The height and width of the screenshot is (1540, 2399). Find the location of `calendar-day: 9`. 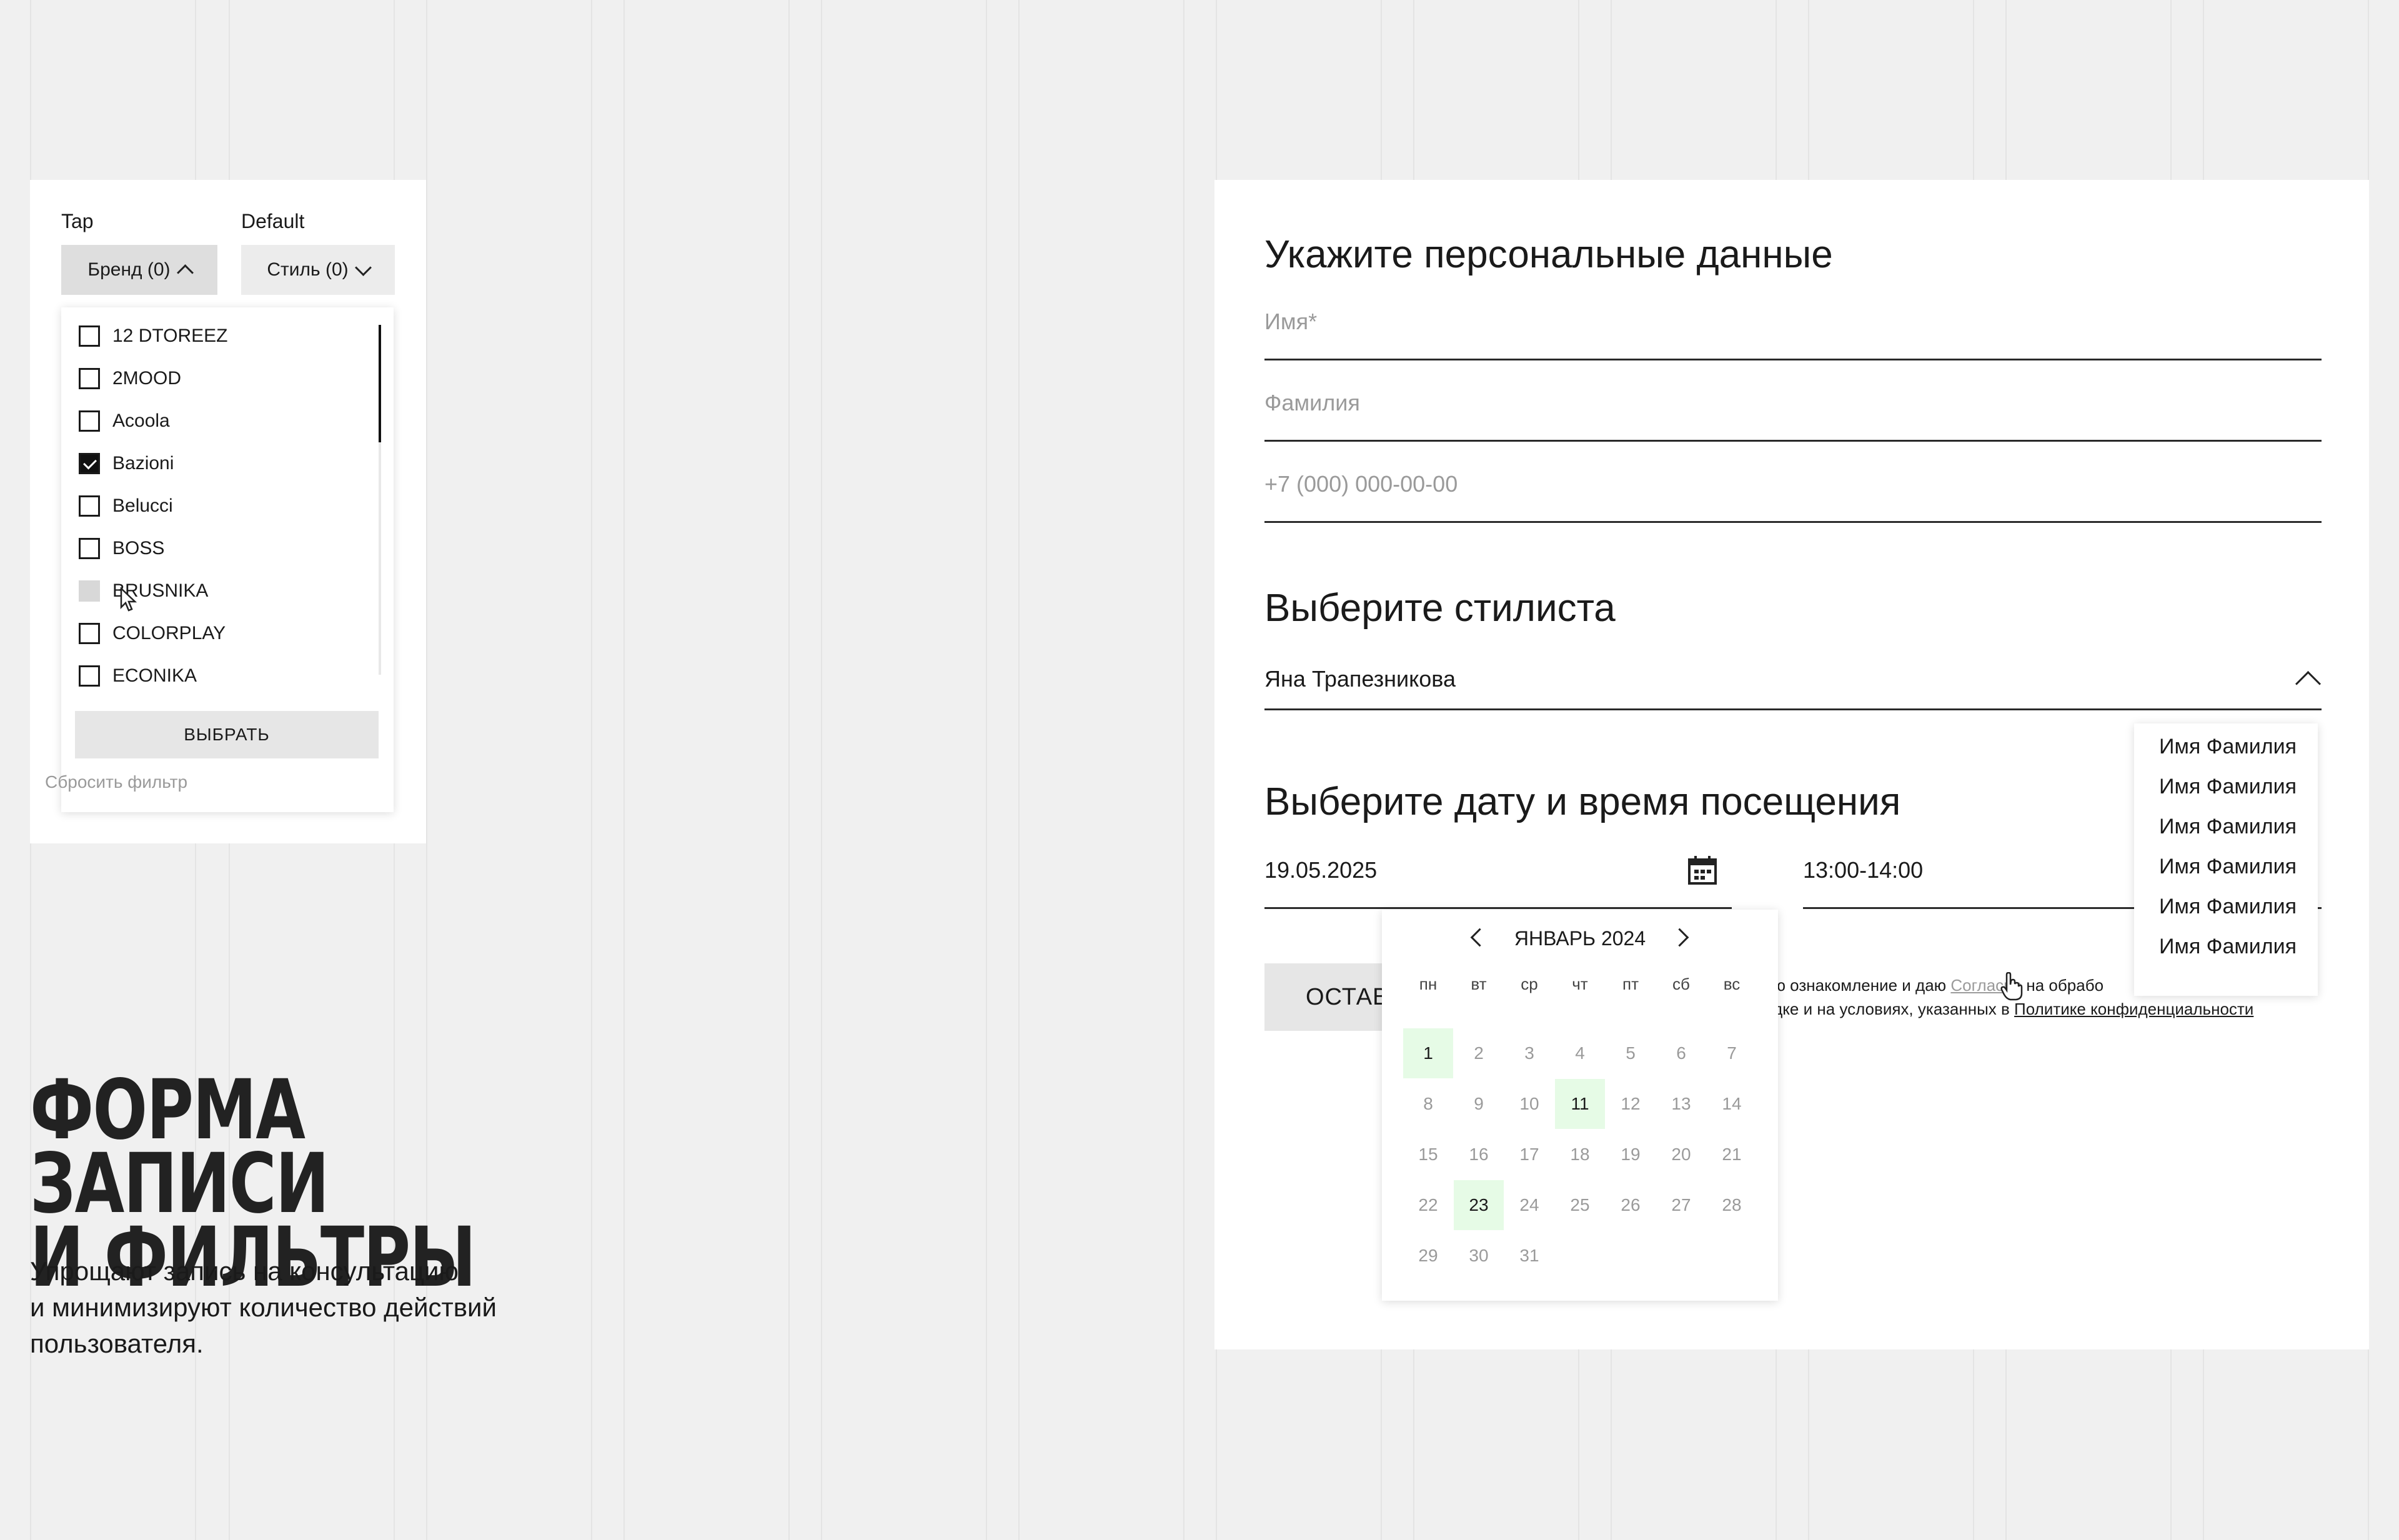

calendar-day: 9 is located at coordinates (1479, 1104).